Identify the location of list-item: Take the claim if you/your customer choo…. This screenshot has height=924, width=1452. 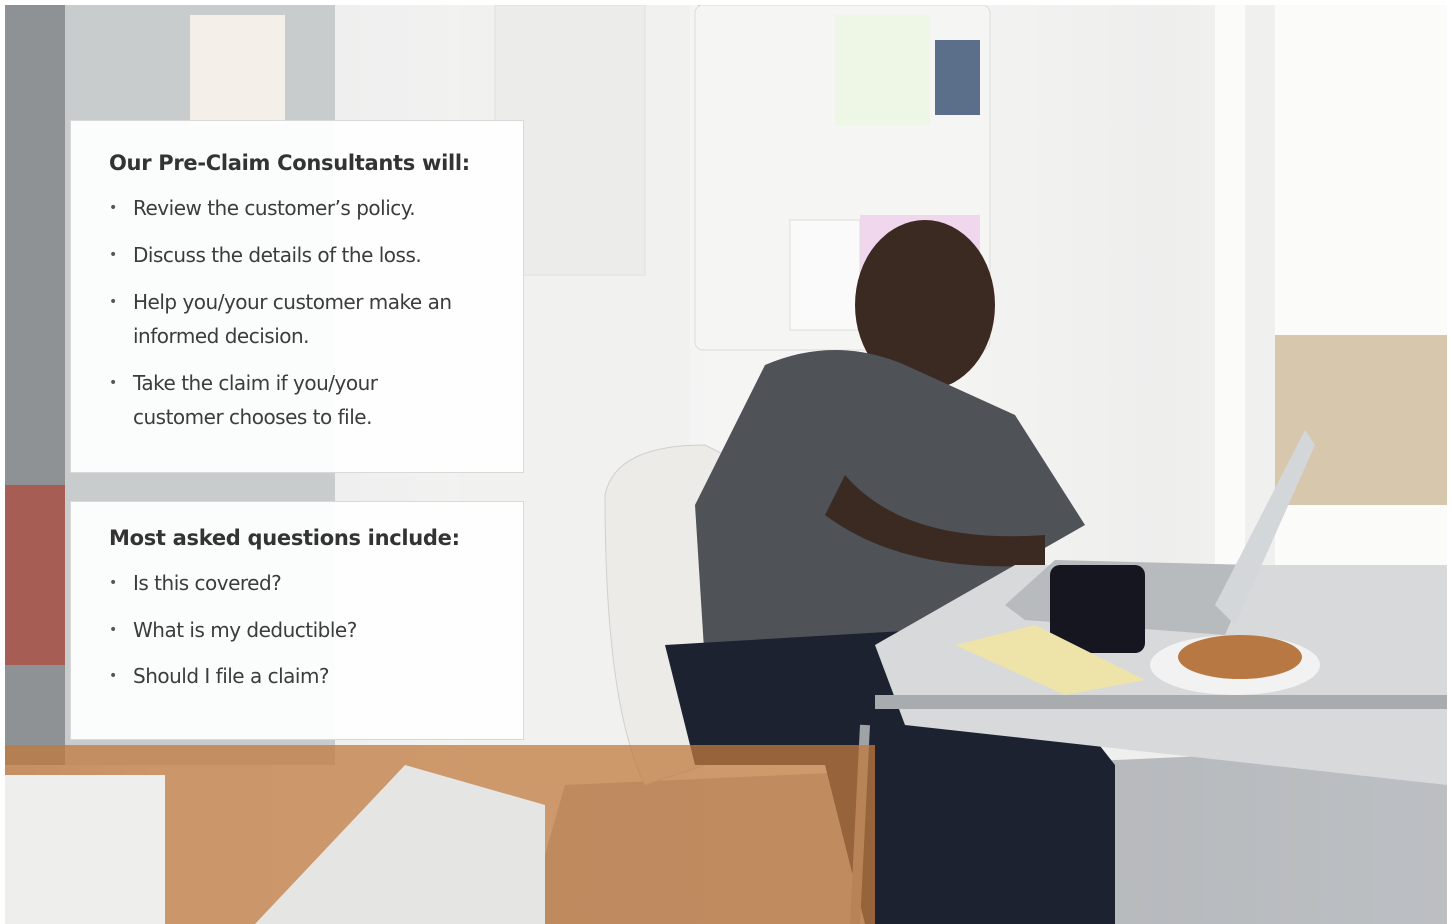
(271, 400).